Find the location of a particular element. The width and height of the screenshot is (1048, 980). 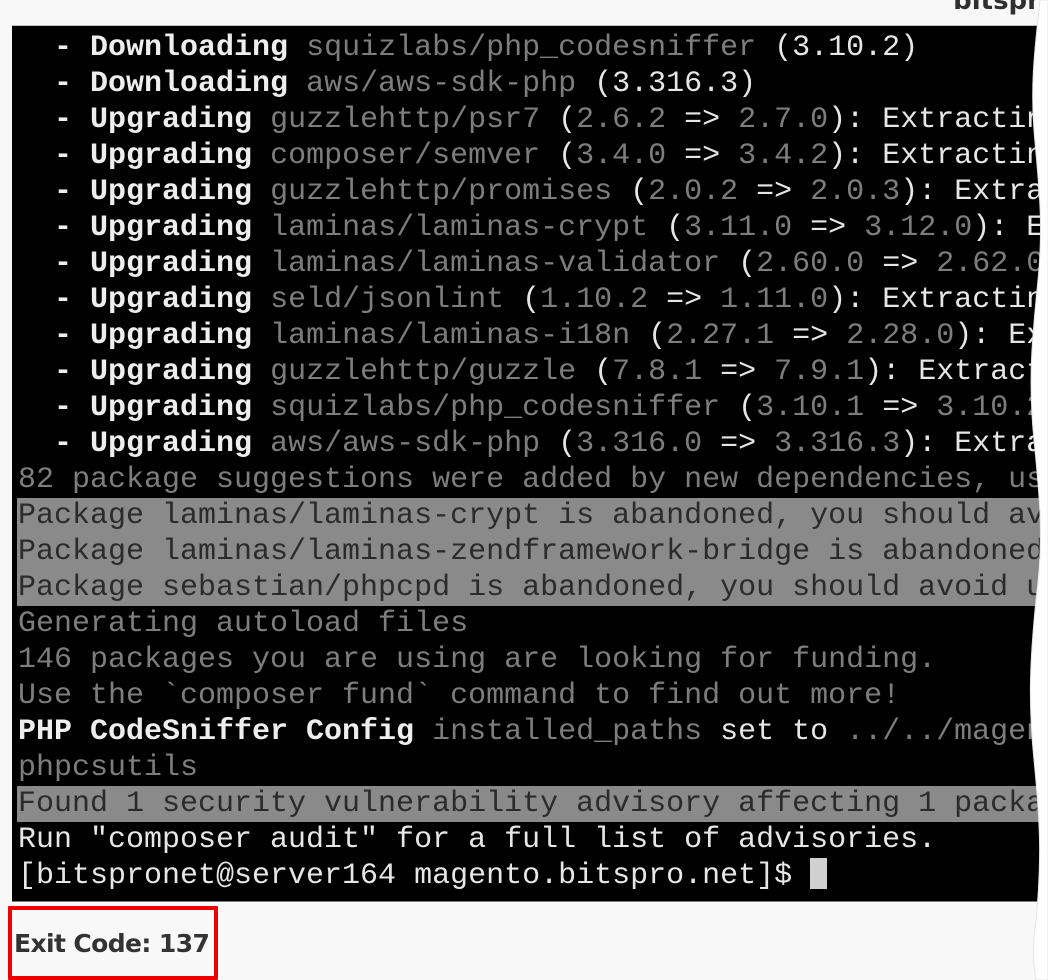

version-from: 2.6.2 is located at coordinates (621, 120).